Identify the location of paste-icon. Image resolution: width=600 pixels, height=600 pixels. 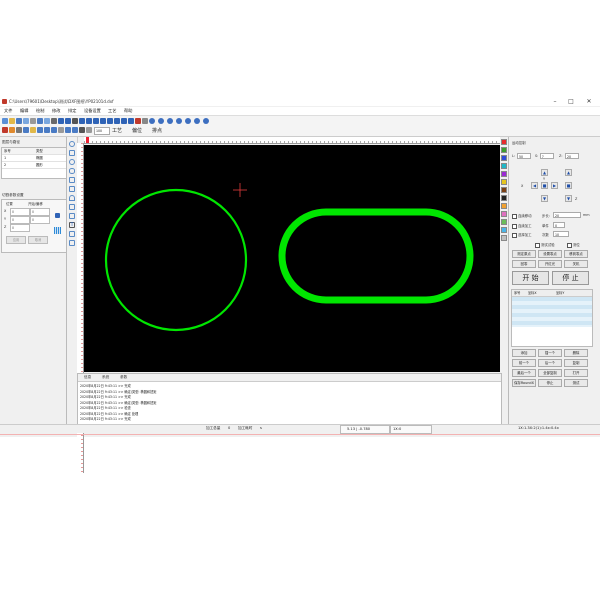
(47, 121).